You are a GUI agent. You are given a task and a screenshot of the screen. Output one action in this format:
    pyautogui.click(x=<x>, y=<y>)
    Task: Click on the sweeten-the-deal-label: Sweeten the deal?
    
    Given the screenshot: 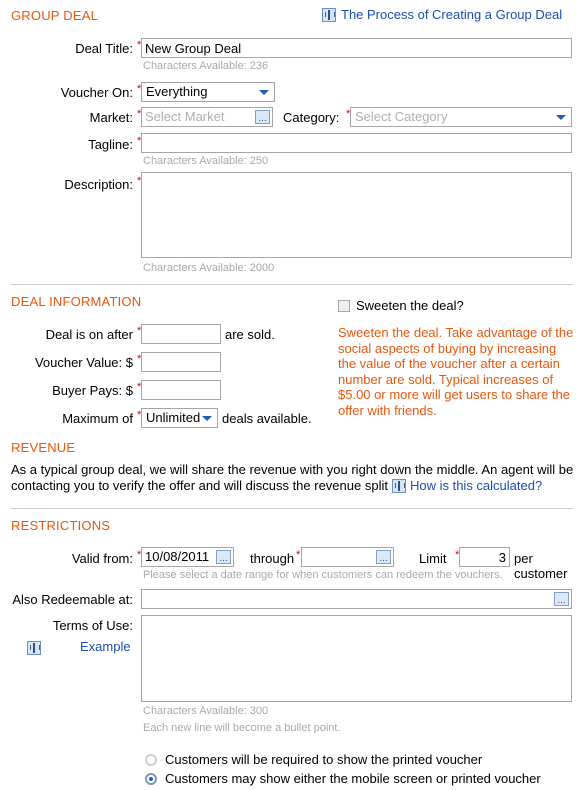 What is the action you would take?
    pyautogui.click(x=410, y=305)
    